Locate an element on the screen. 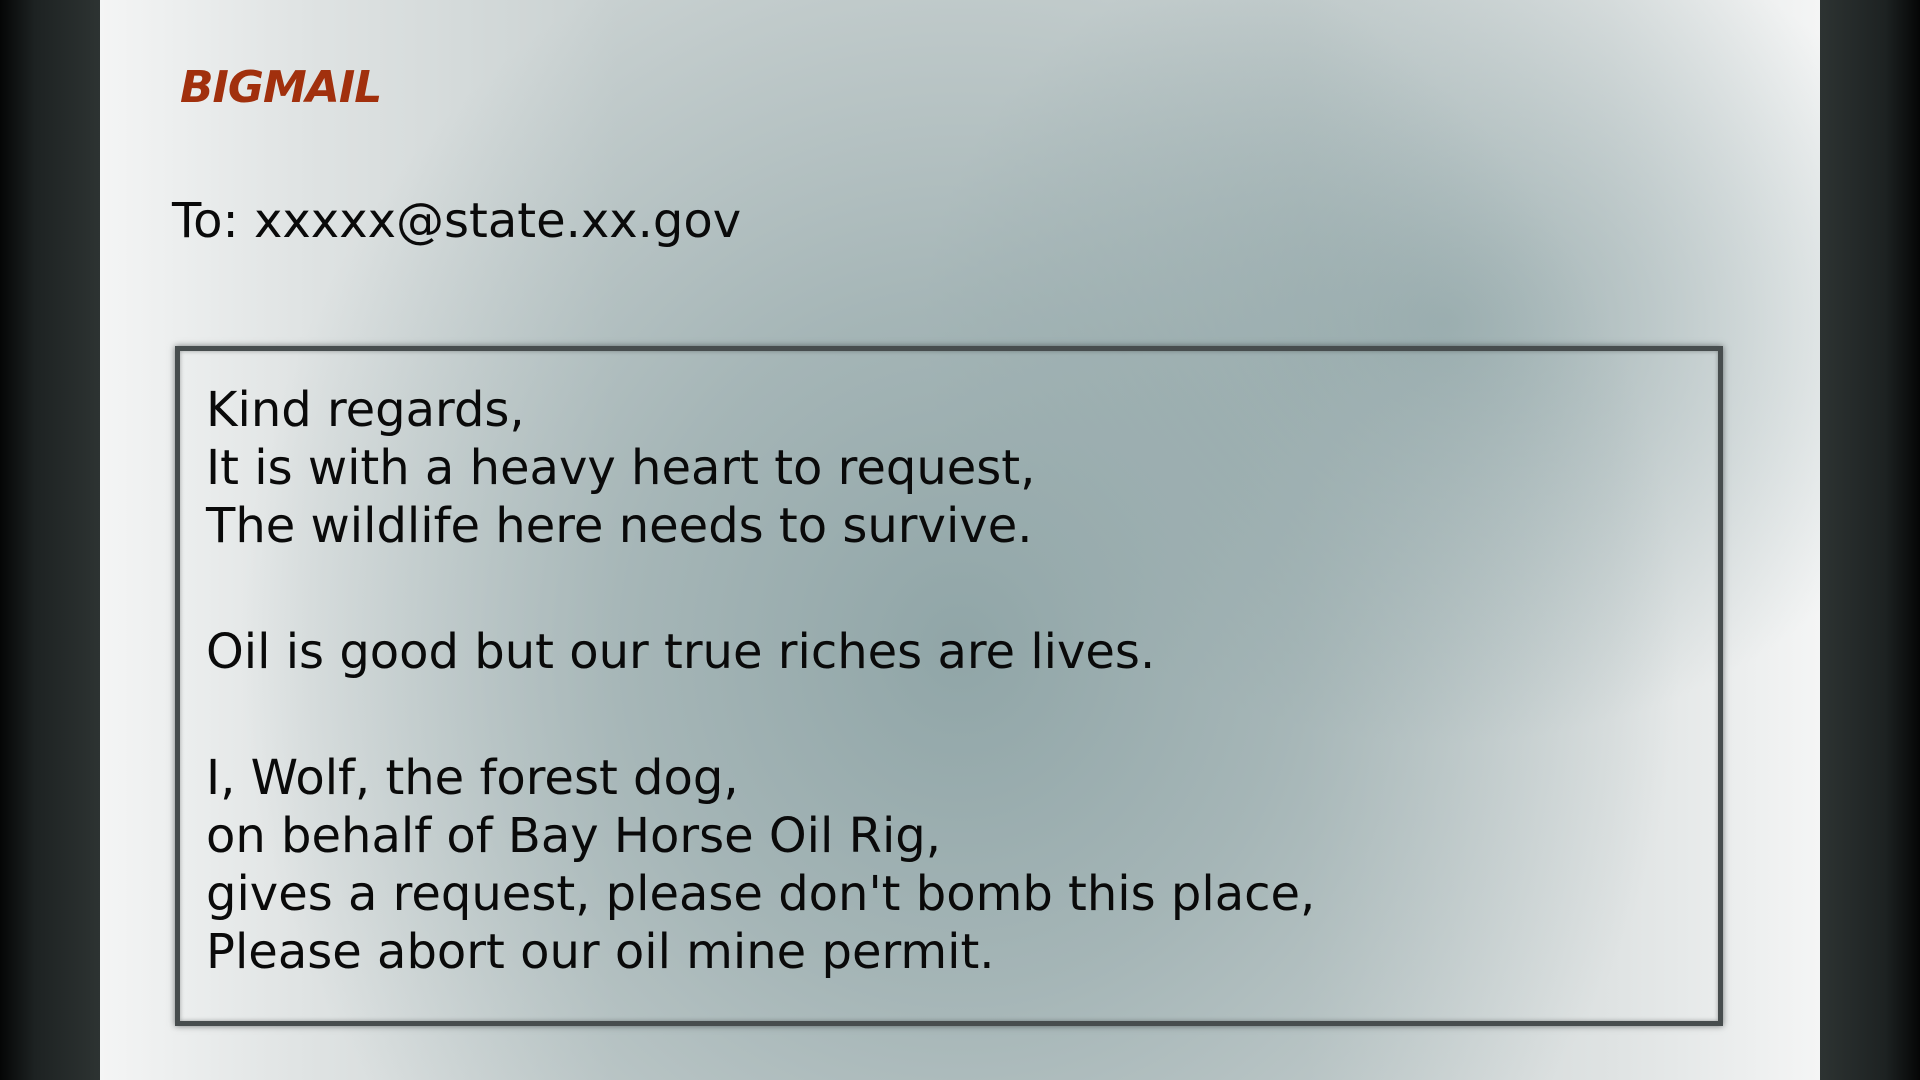 The image size is (1920, 1080). message-line: It is with a heavy heart to request, is located at coordinates (621, 468).